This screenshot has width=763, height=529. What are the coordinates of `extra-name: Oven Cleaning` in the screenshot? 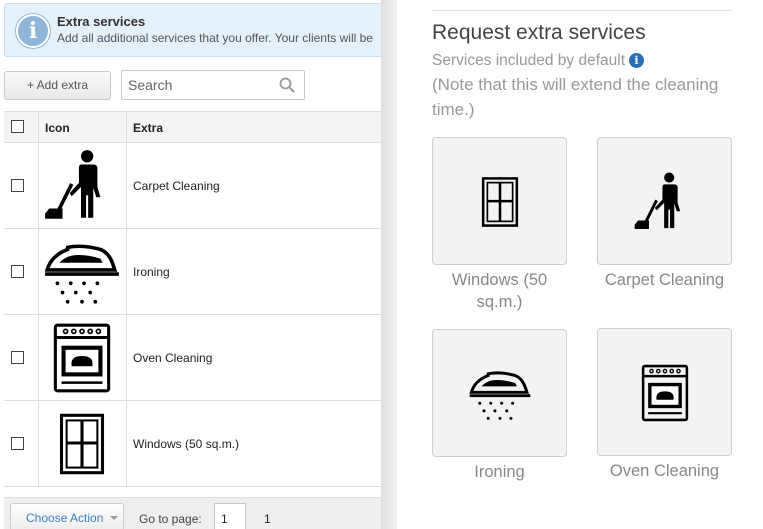 It's located at (173, 358).